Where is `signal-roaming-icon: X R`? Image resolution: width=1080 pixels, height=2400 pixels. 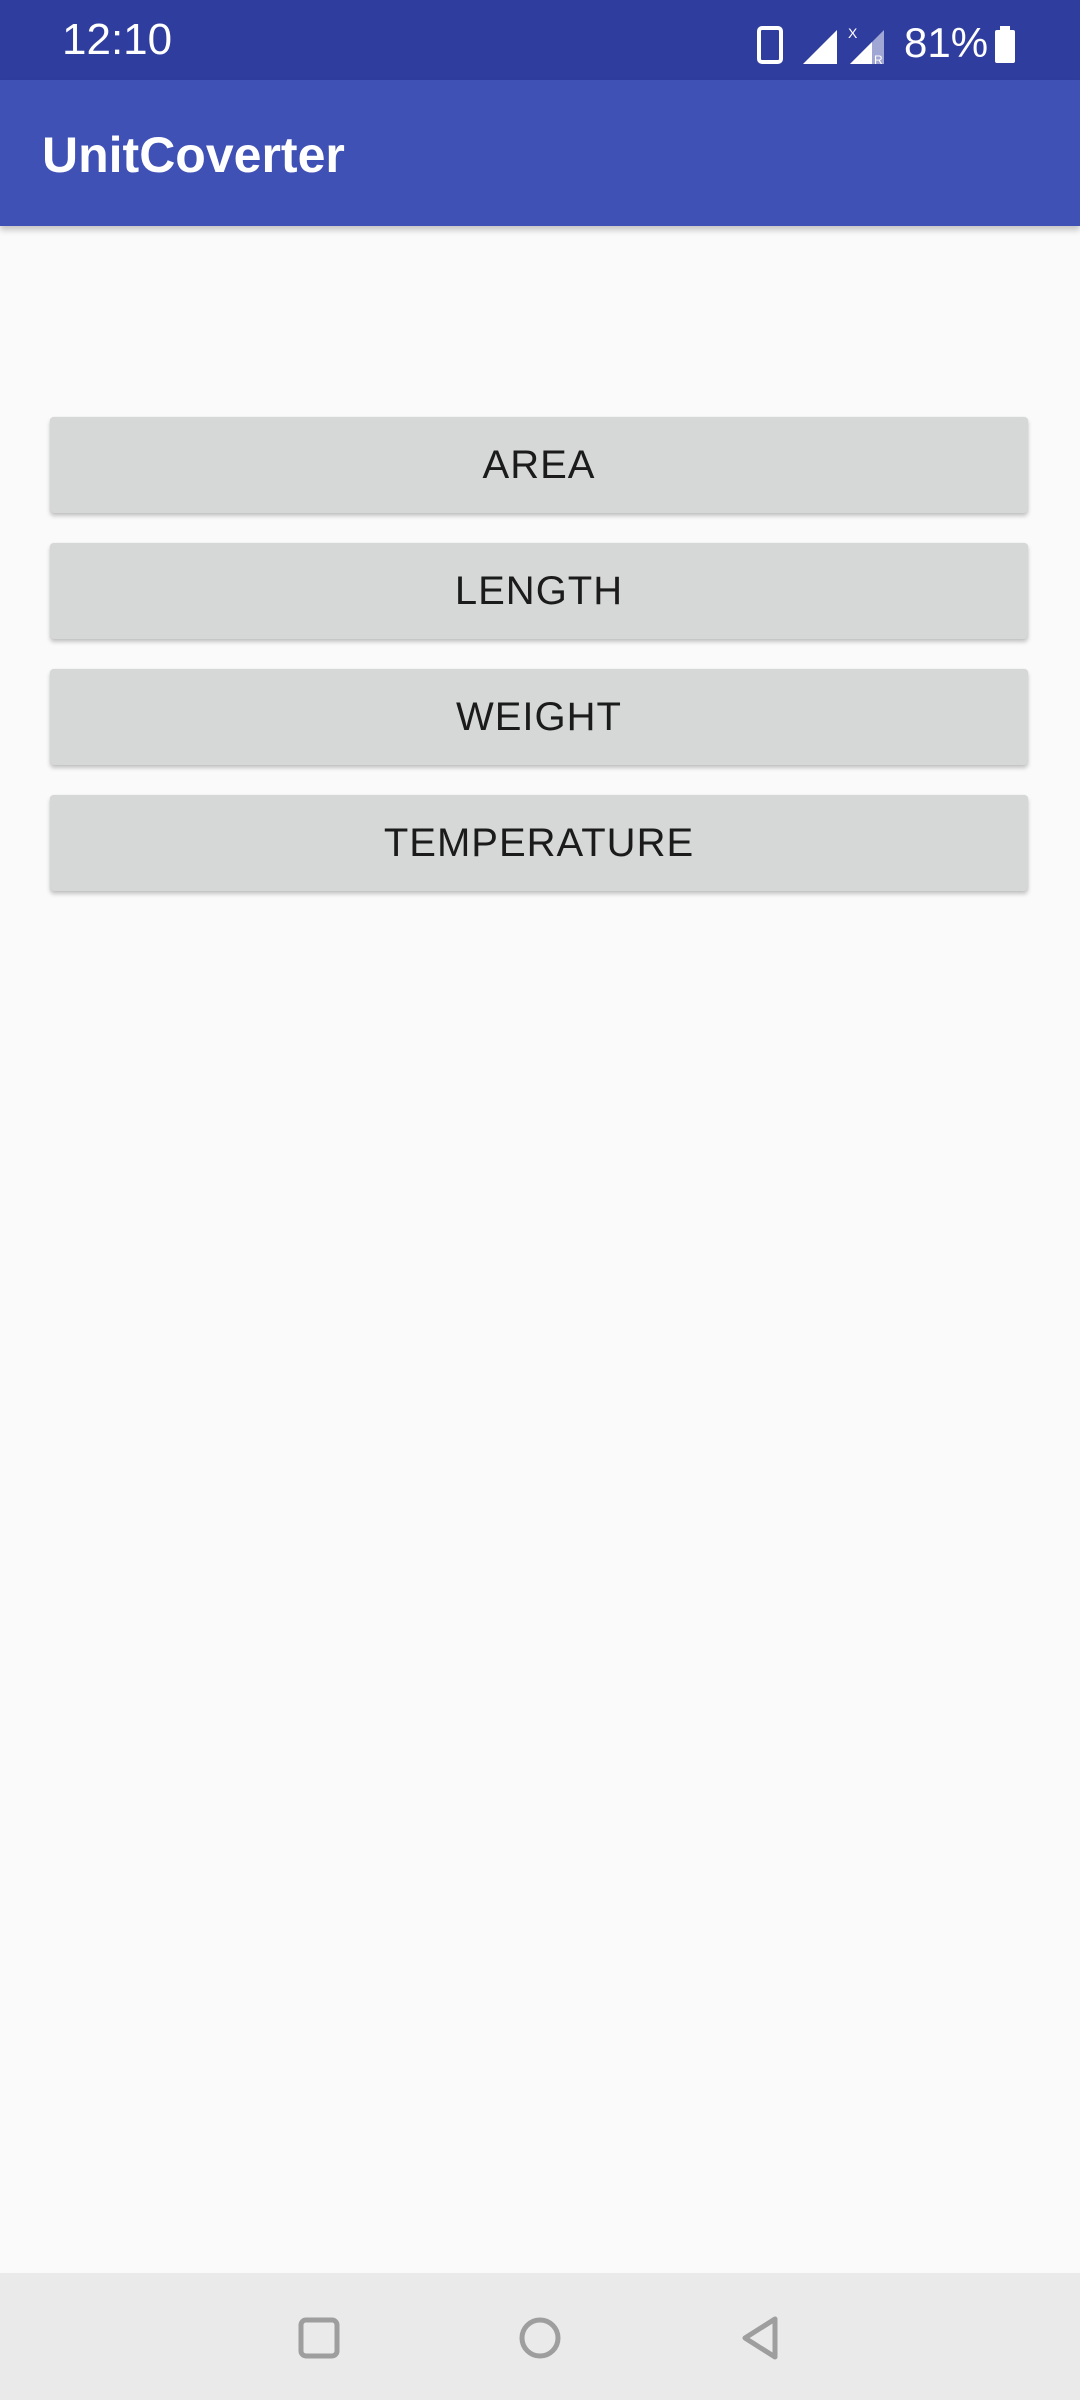 signal-roaming-icon: X R is located at coordinates (866, 45).